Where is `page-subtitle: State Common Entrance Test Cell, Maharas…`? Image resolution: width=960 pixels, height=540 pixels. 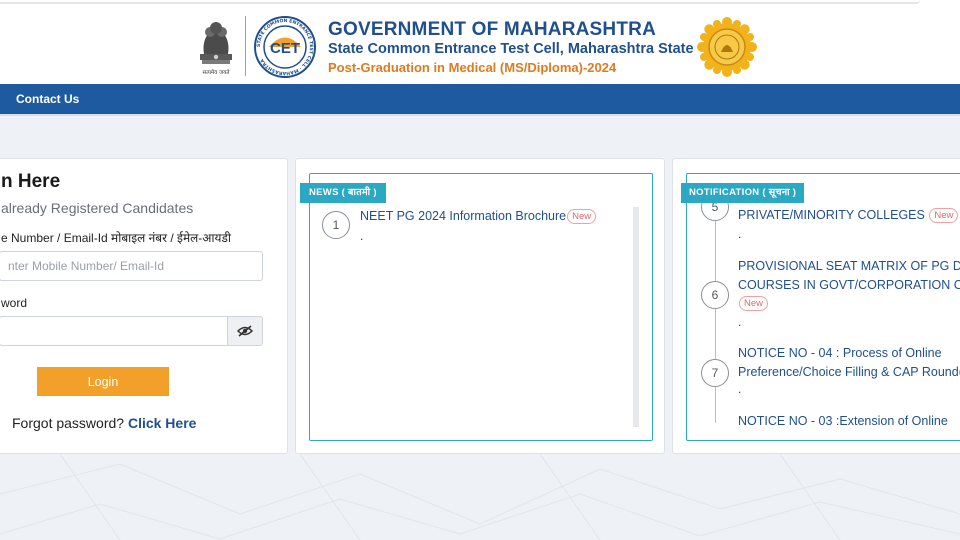 page-subtitle: State Common Entrance Test Cell, Maharas… is located at coordinates (511, 49).